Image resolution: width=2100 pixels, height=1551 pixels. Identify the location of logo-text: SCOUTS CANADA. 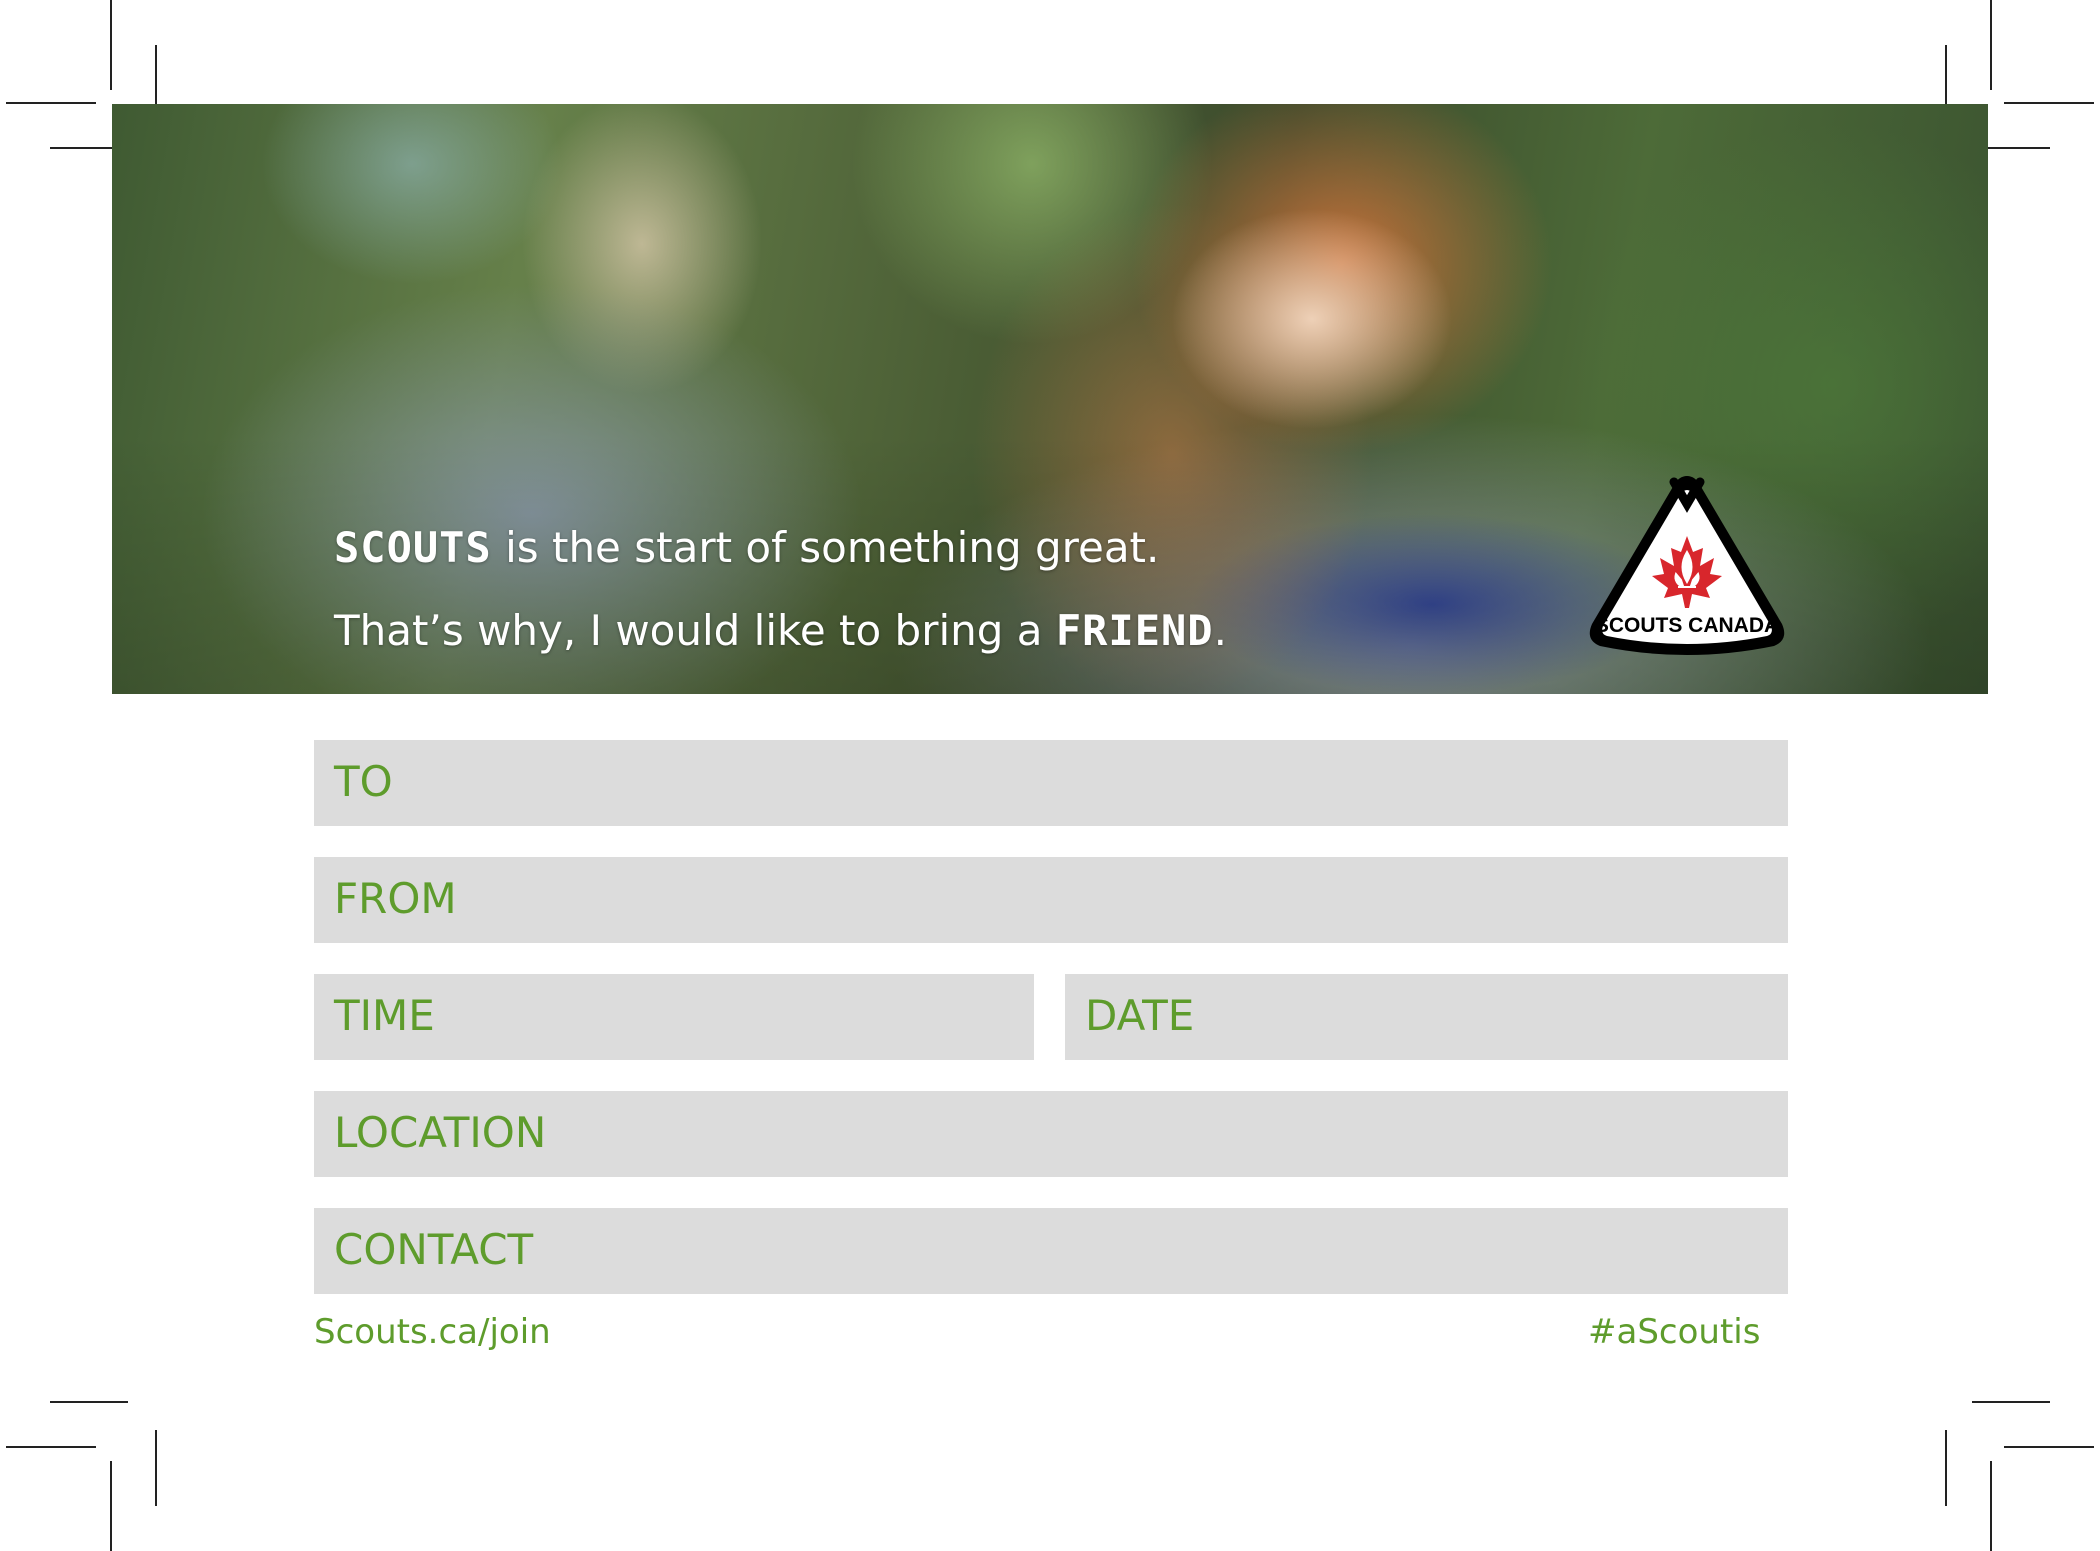
(1687, 625).